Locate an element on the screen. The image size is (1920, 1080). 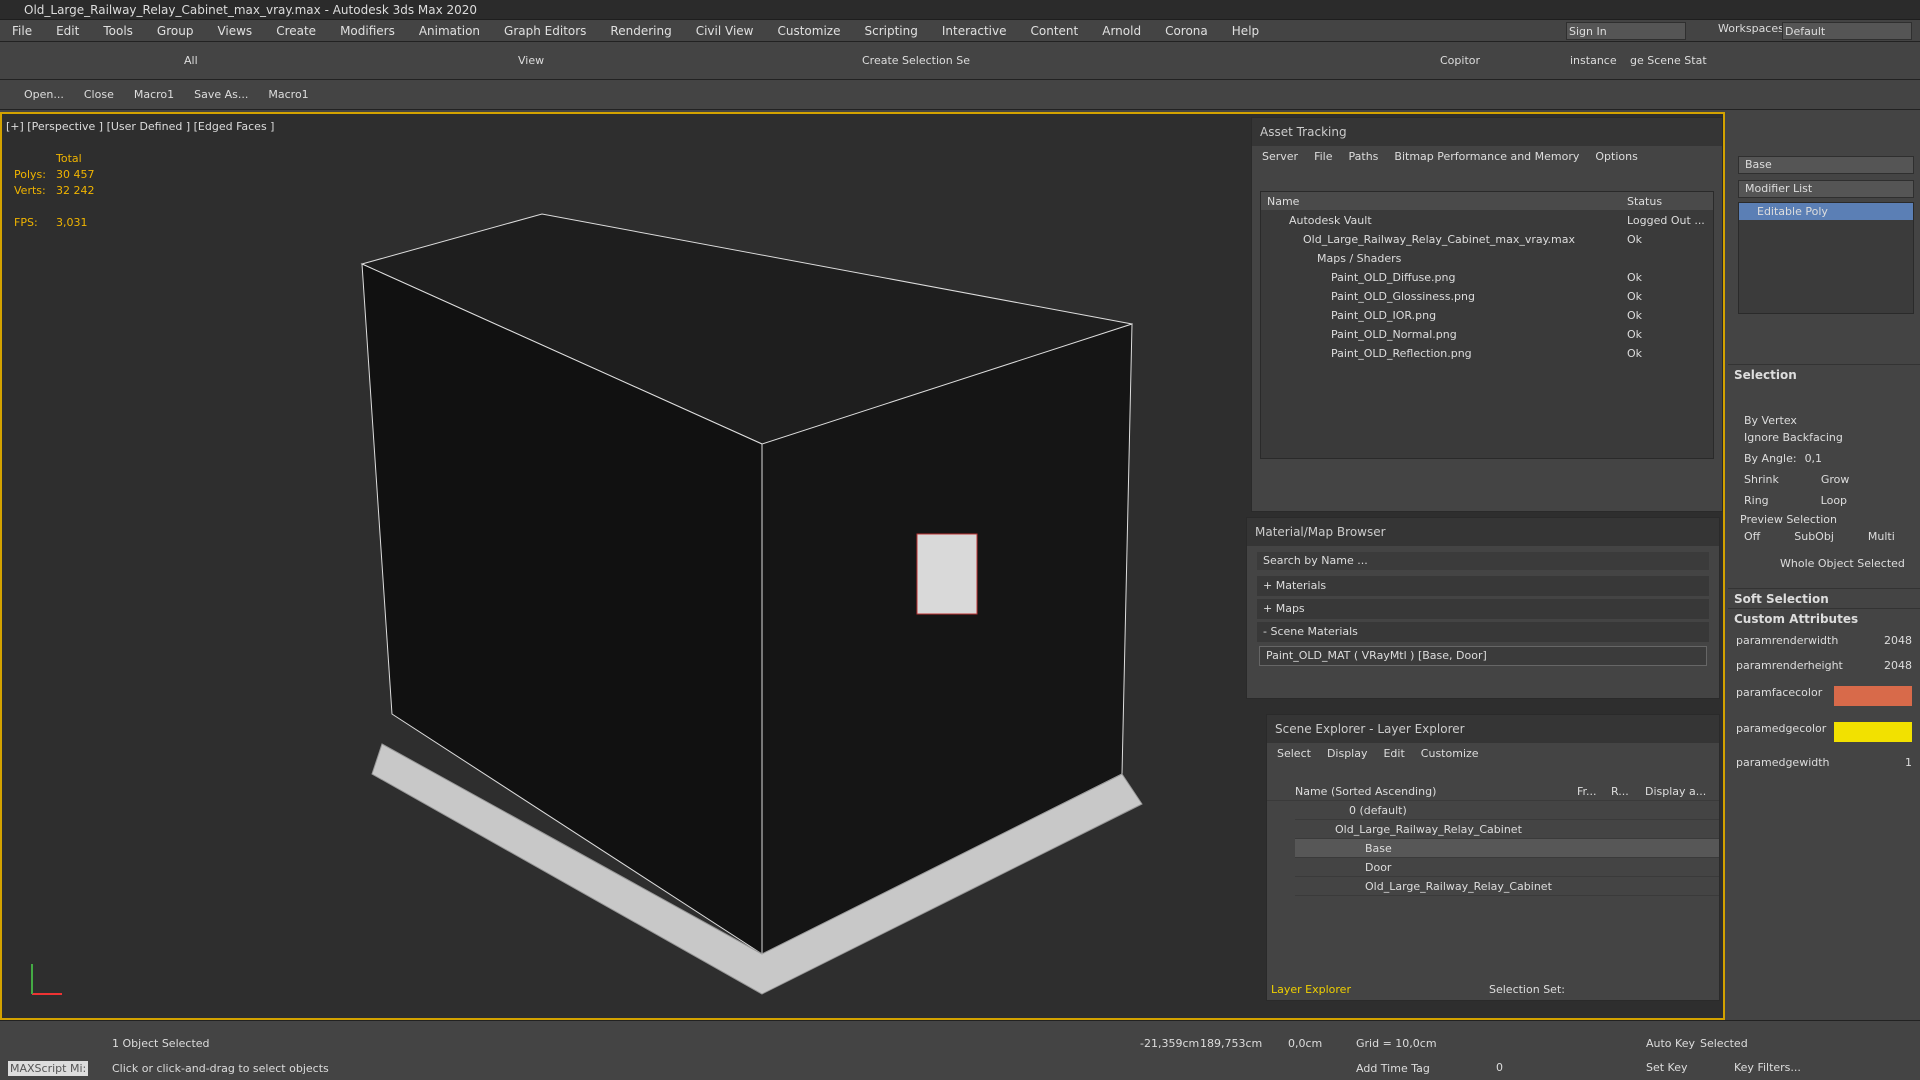
shrink-button: Shrink is located at coordinates (1761, 479).